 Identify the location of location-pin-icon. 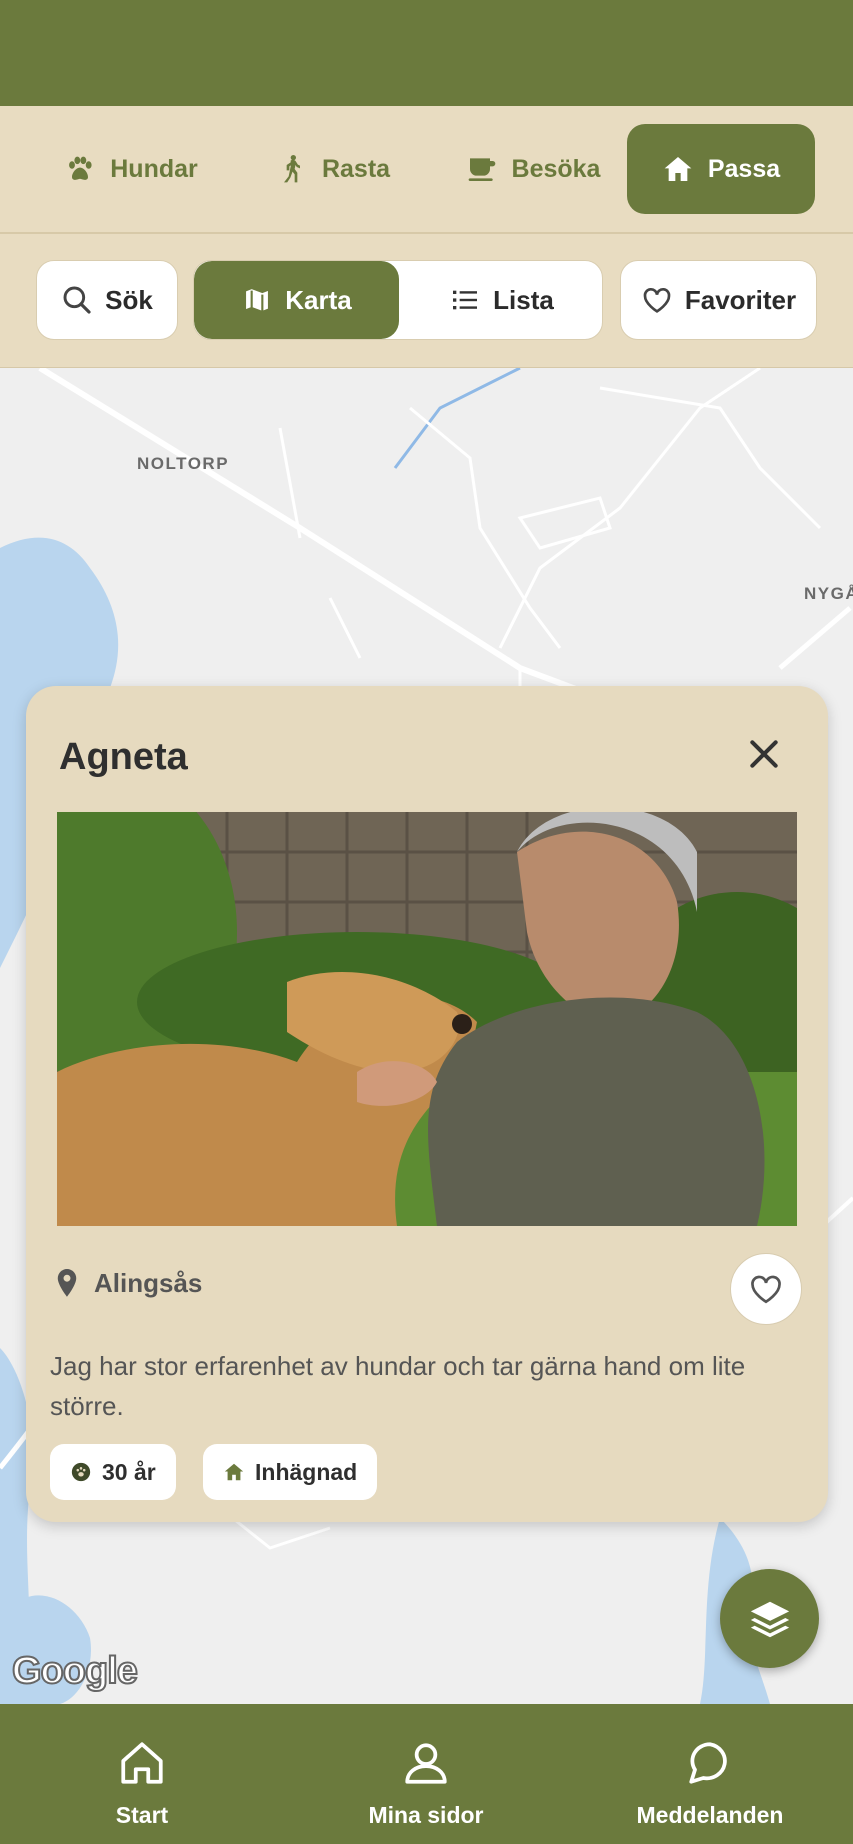
(67, 1282).